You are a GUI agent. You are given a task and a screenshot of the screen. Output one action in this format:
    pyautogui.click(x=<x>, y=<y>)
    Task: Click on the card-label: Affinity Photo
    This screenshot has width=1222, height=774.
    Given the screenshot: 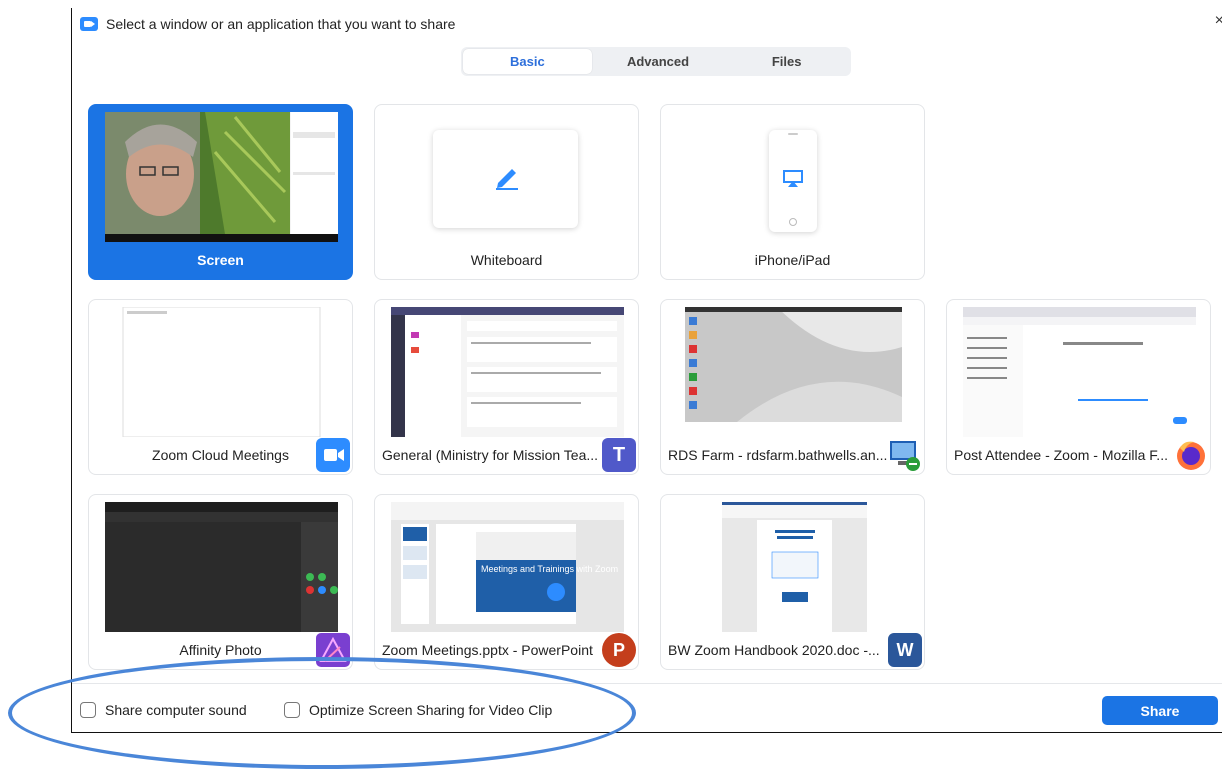 What is the action you would take?
    pyautogui.click(x=220, y=650)
    